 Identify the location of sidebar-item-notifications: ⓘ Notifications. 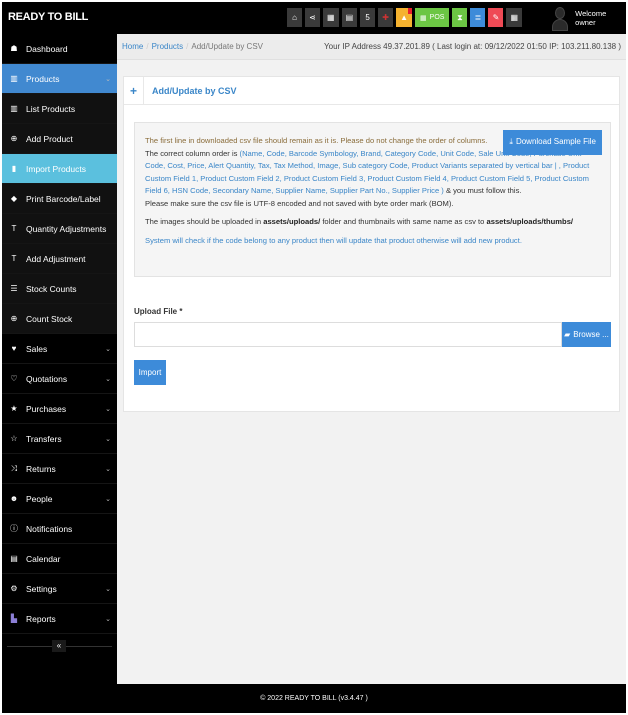
(59, 529).